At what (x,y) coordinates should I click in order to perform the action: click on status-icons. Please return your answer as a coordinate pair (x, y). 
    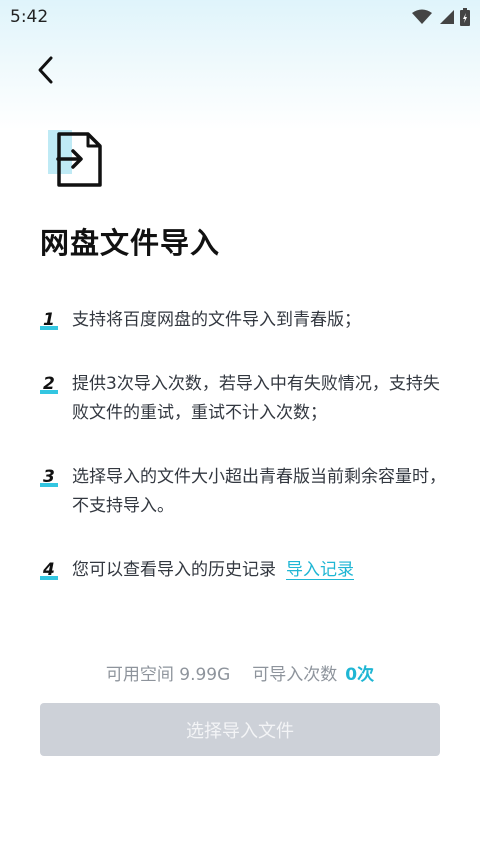
    Looking at the image, I should click on (441, 17).